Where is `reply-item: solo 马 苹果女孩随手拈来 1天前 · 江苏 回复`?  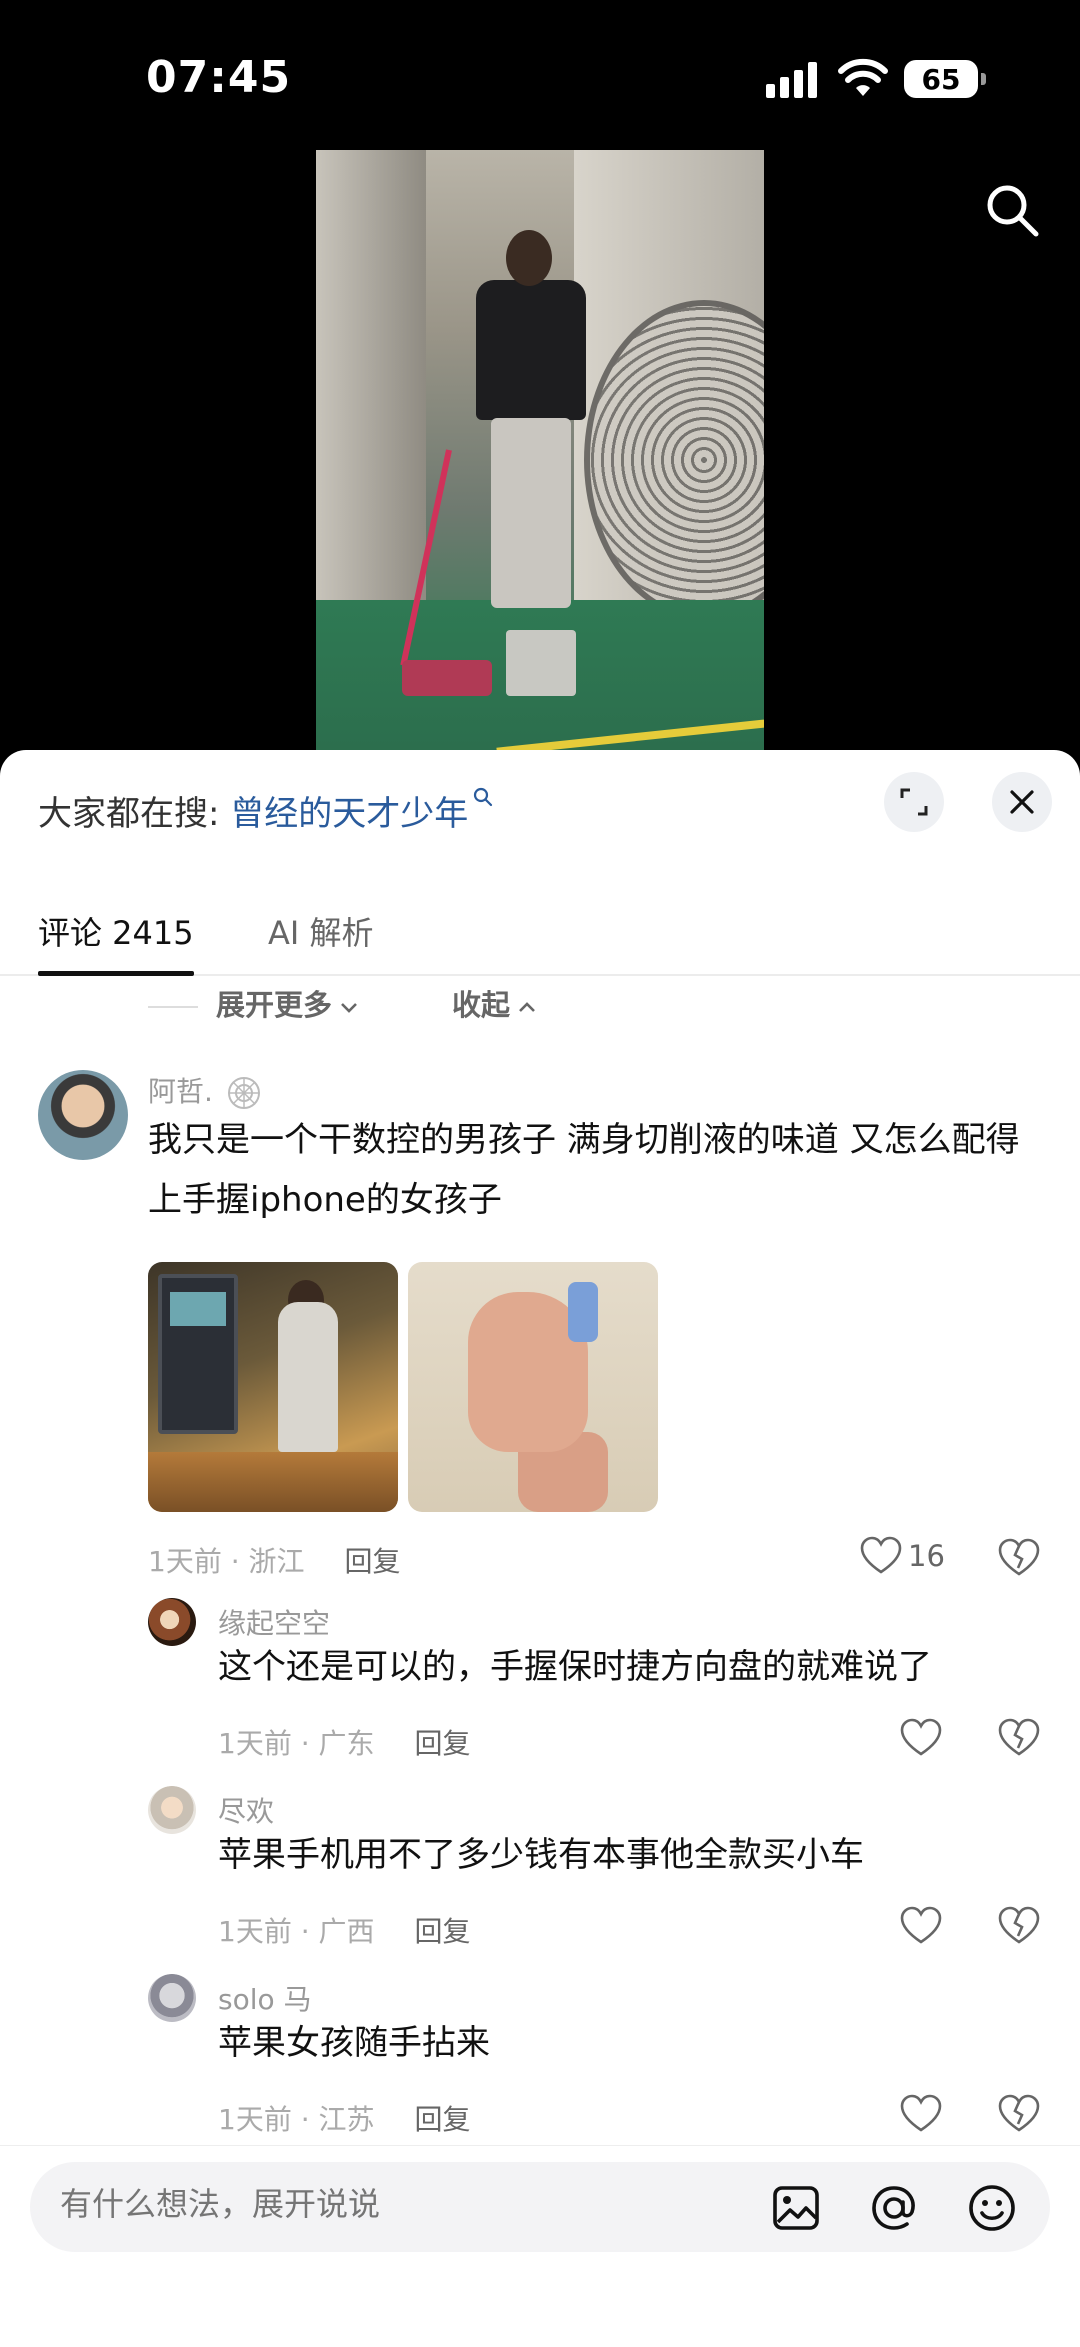 reply-item: solo 马 苹果女孩随手拈来 1天前 · 江苏 回复 is located at coordinates (540, 2055).